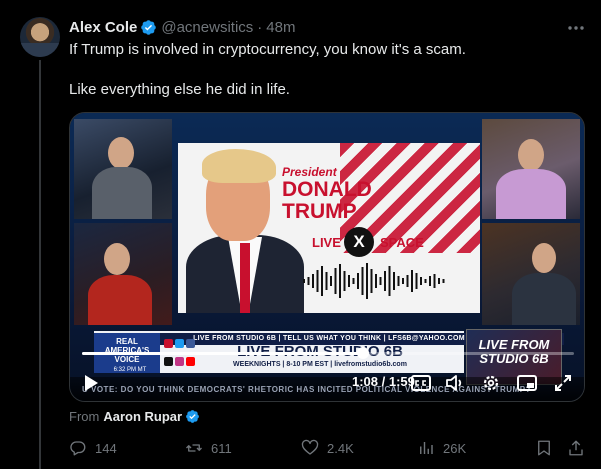  I want to click on settings-icon, so click(491, 383).